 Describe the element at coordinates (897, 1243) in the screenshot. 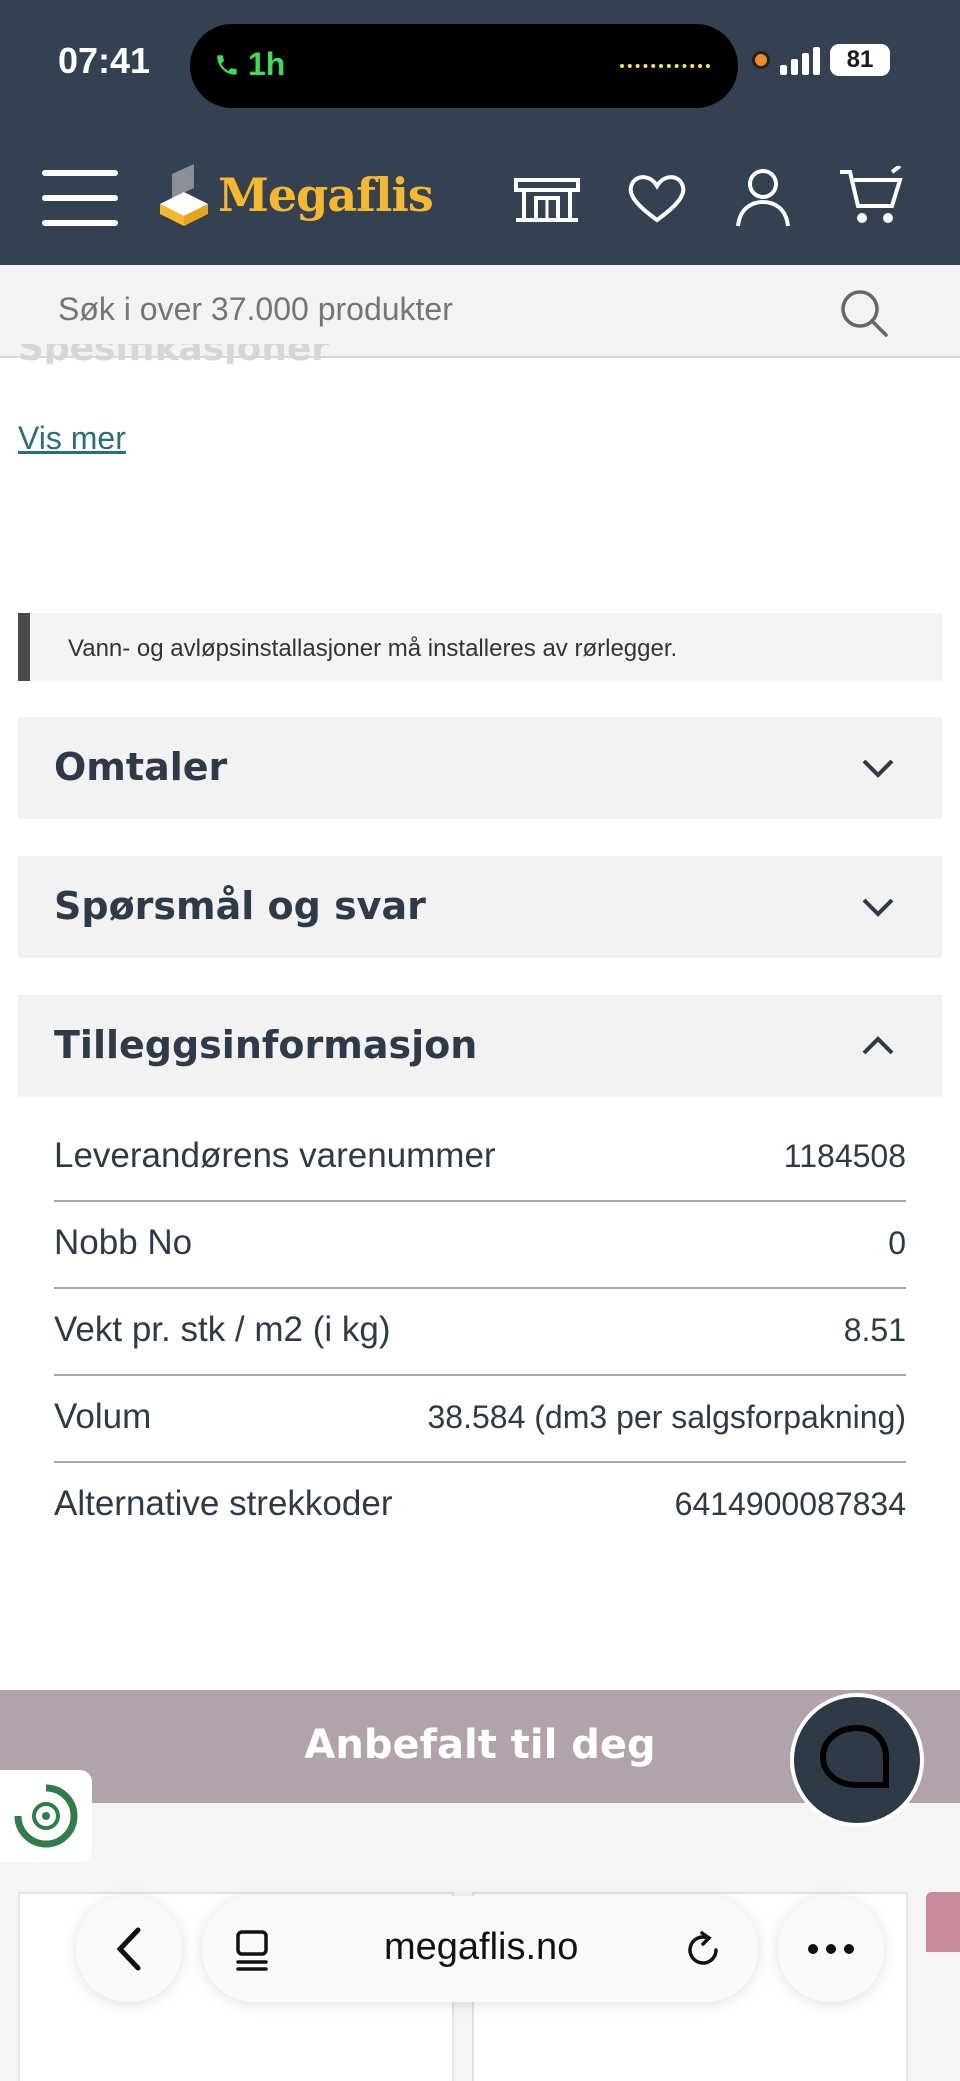

I see `info-value: 0` at that location.